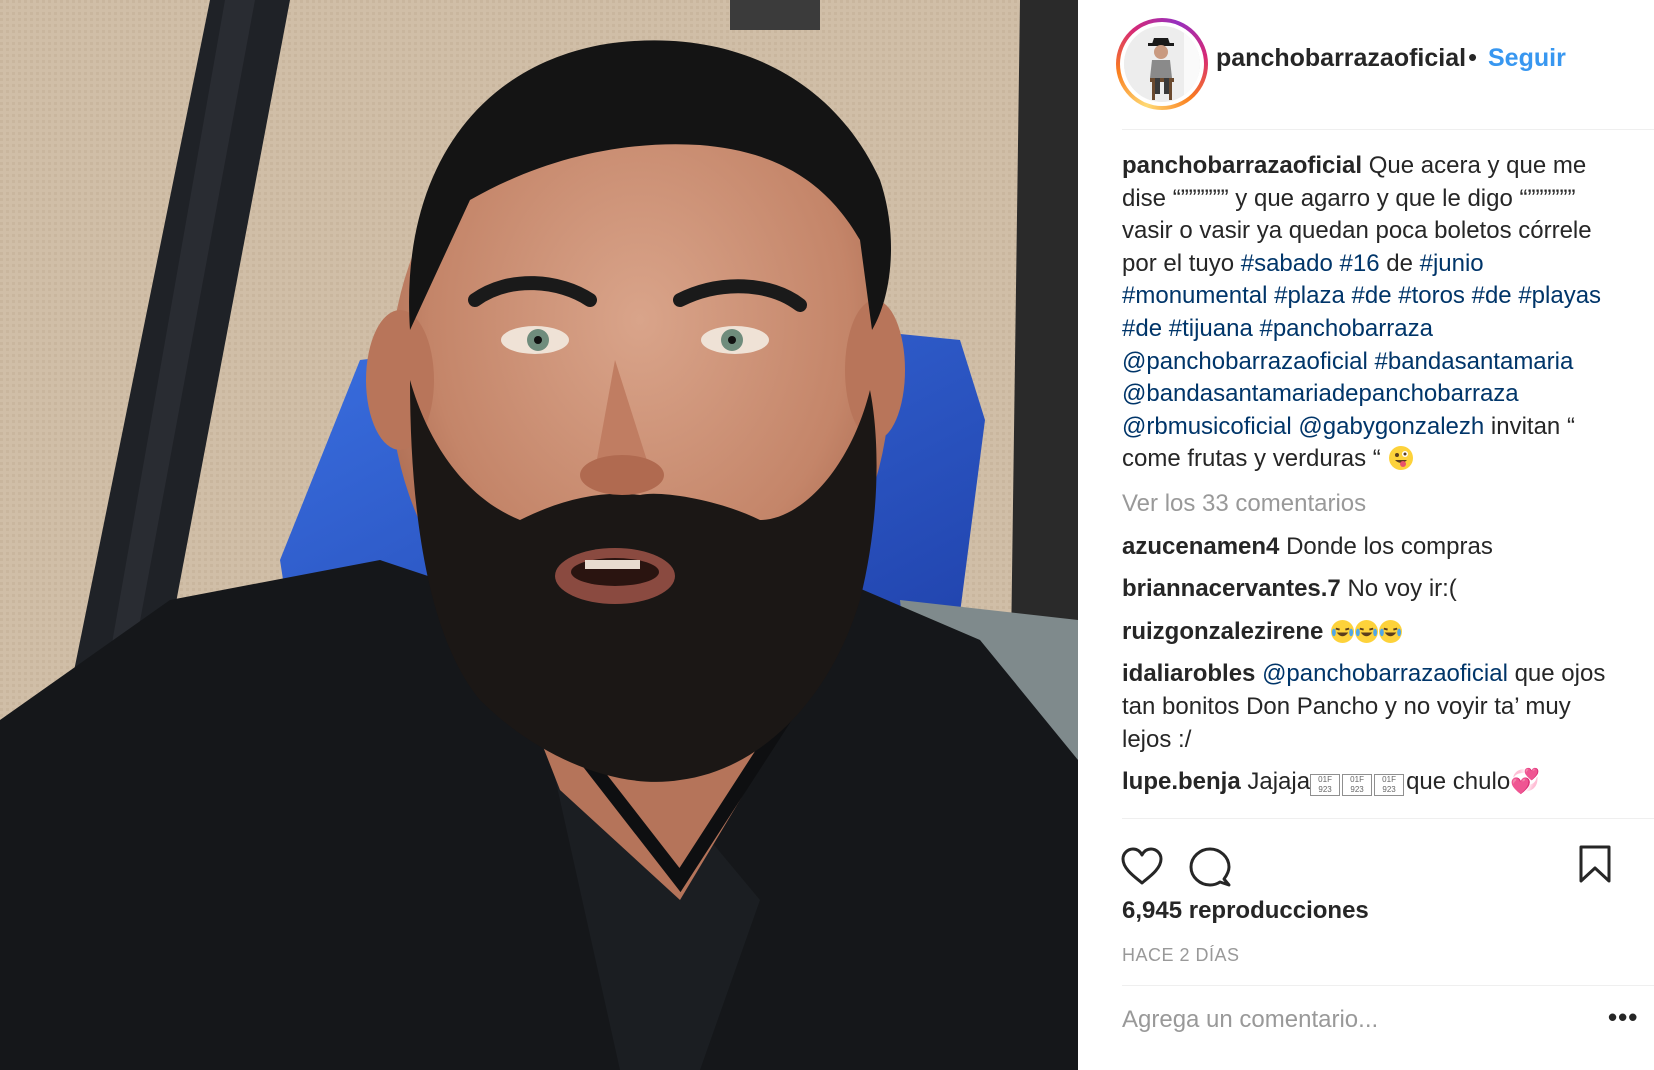  I want to click on two-hearts-emoji: 💞, so click(1525, 782).